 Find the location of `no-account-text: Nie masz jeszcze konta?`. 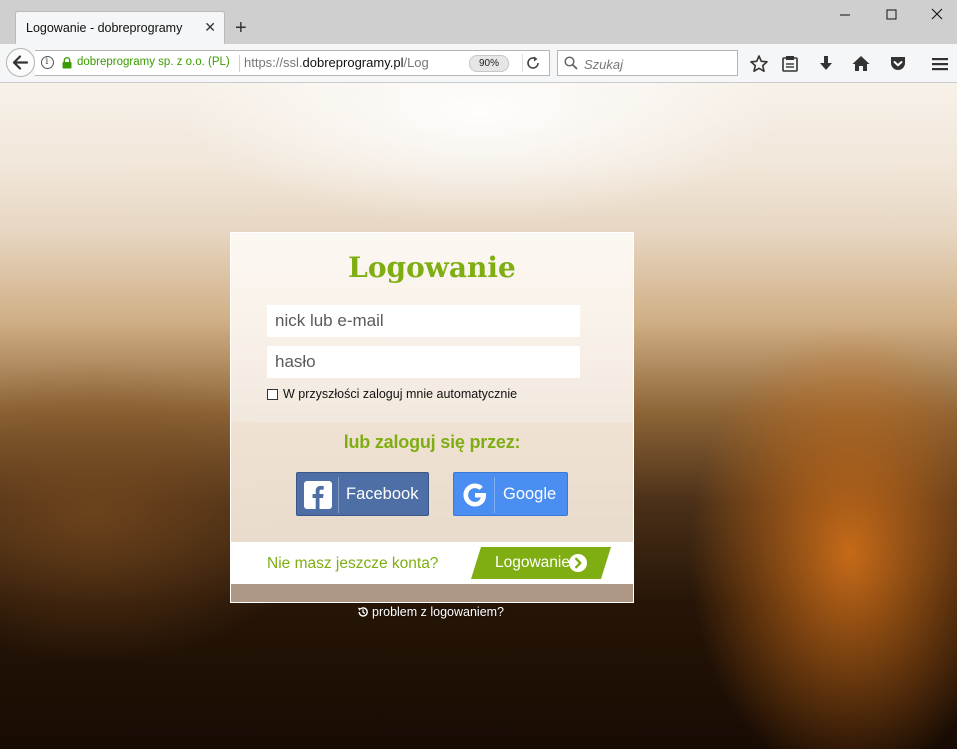

no-account-text: Nie masz jeszcze konta? is located at coordinates (353, 563).